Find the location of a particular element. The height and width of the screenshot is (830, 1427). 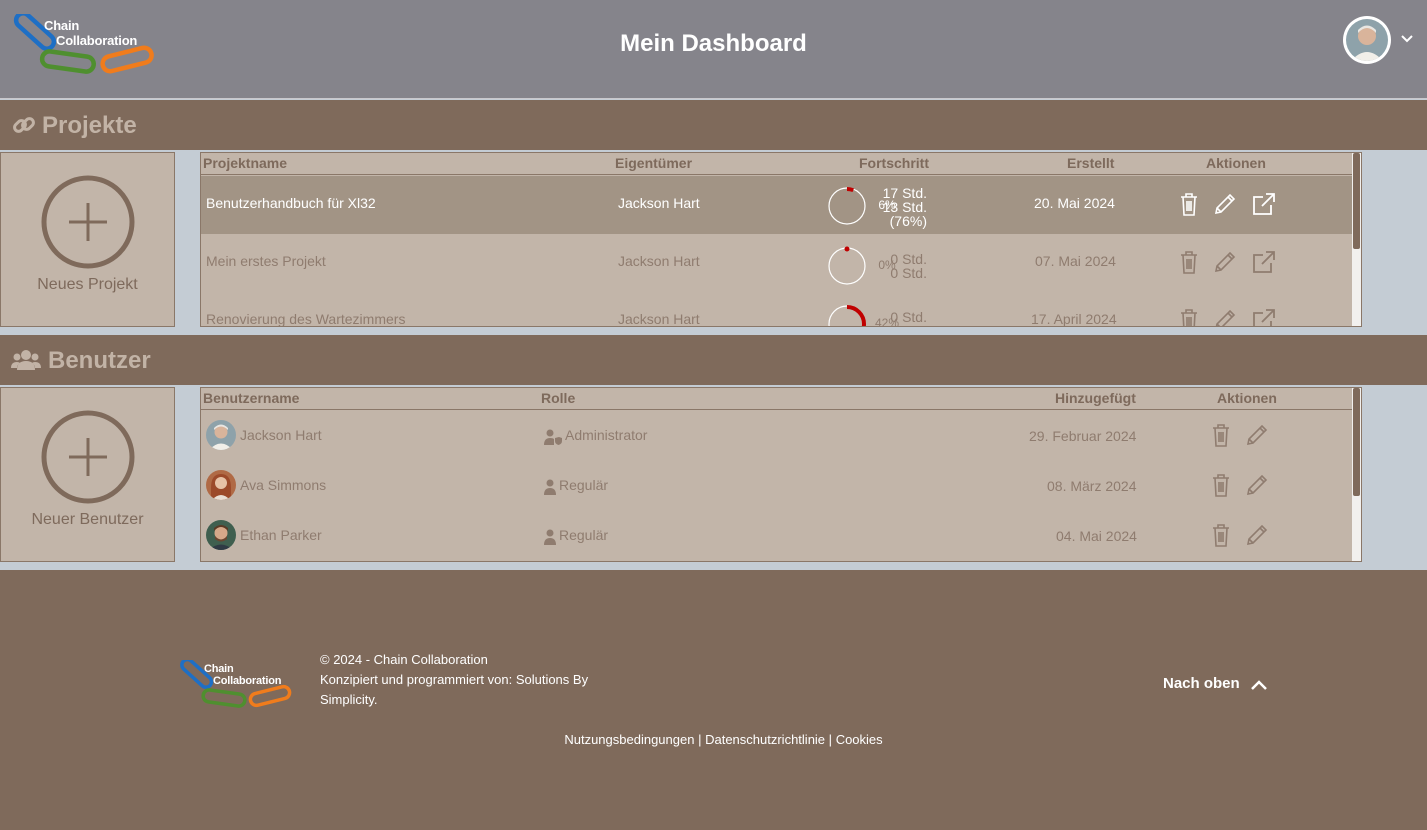

users-scrollbar is located at coordinates (1356, 474).